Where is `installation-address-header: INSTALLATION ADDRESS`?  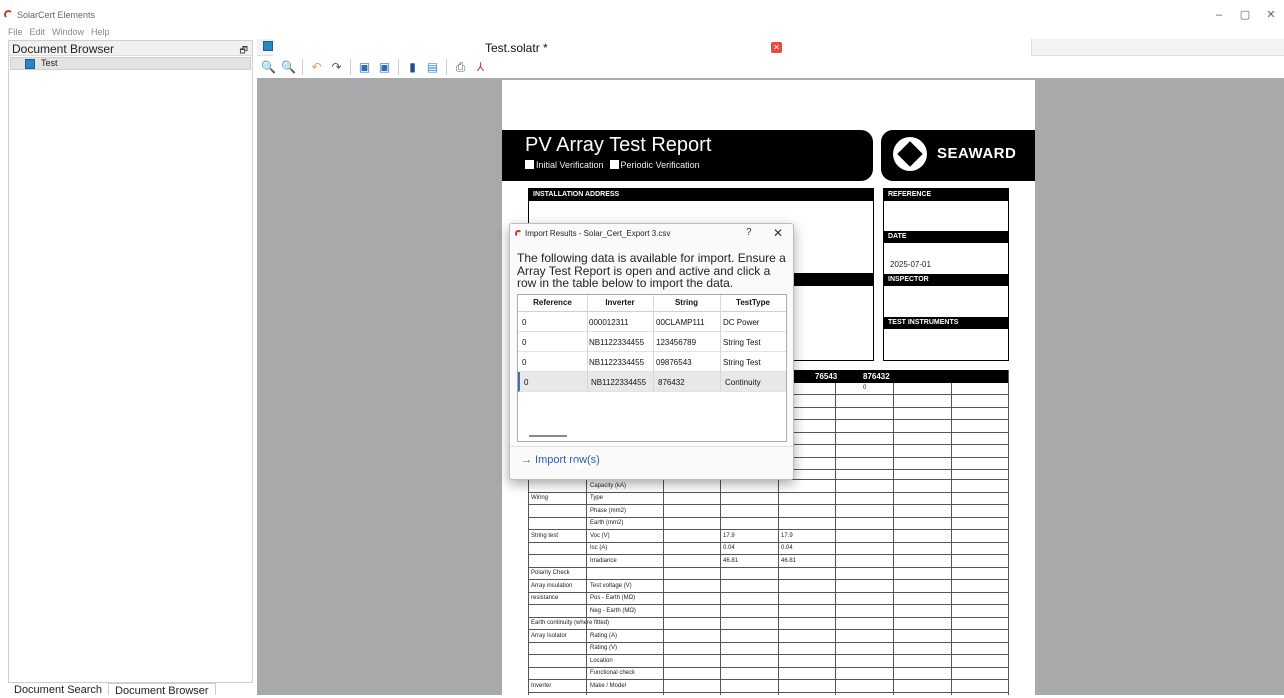 installation-address-header: INSTALLATION ADDRESS is located at coordinates (701, 195).